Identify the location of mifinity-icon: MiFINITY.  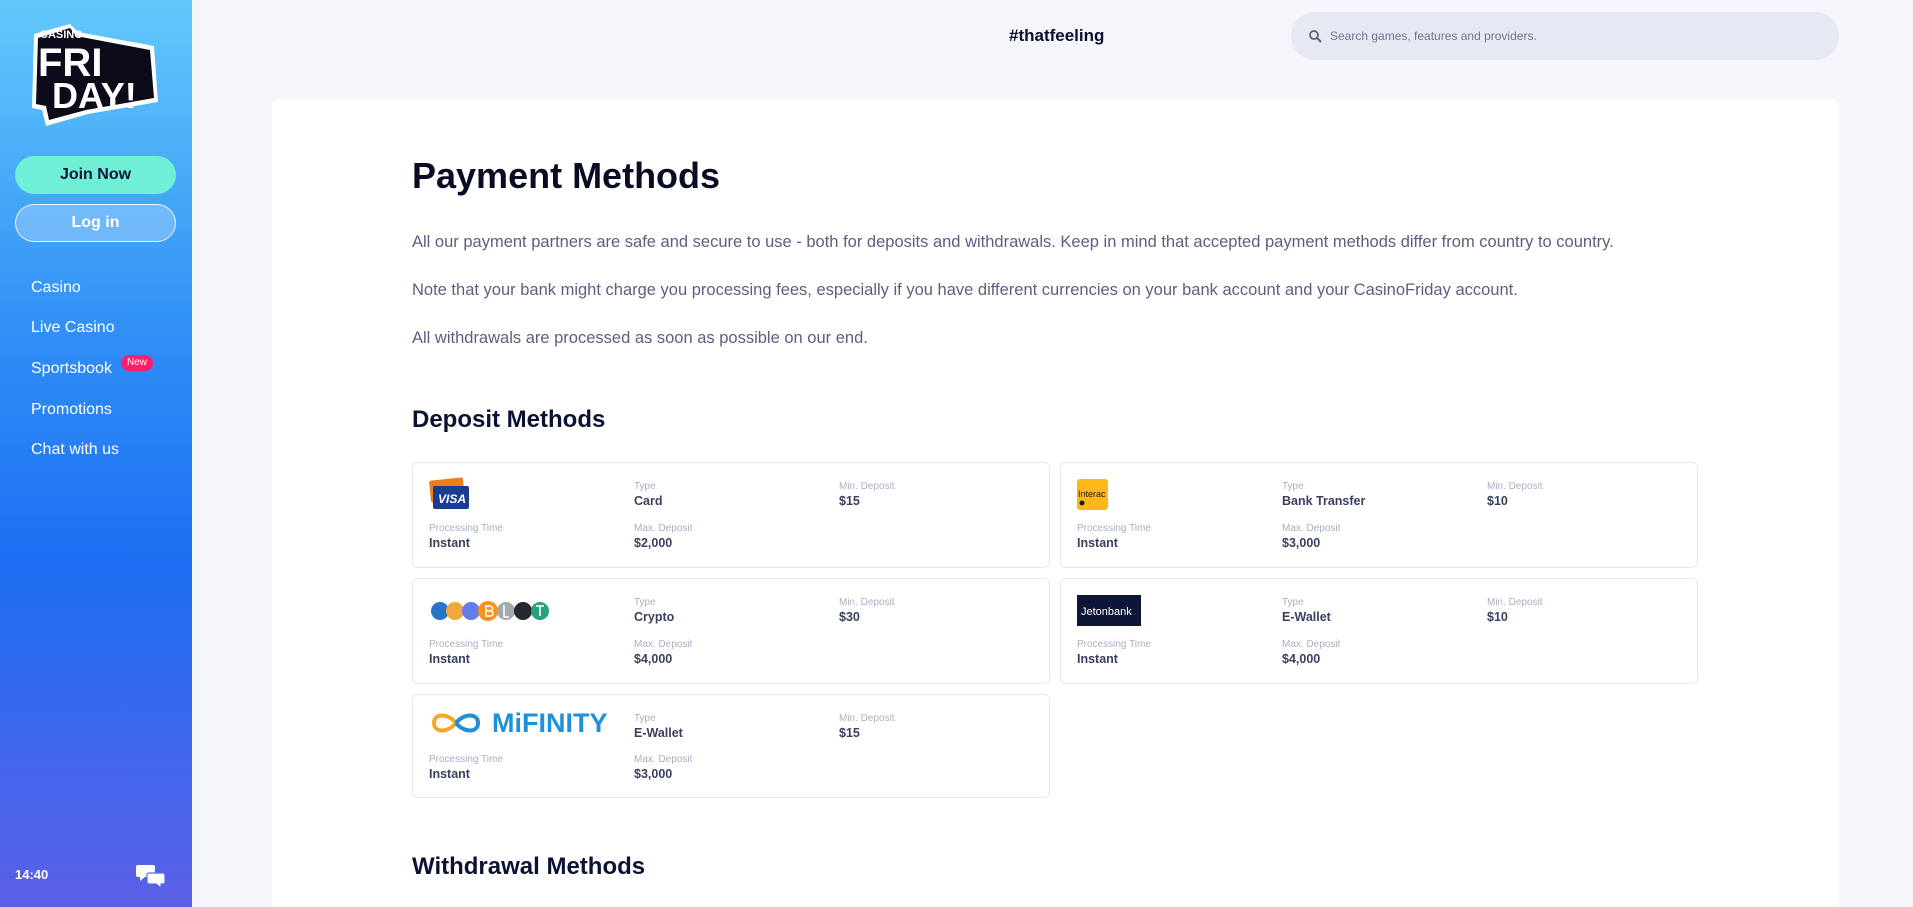
(528, 722).